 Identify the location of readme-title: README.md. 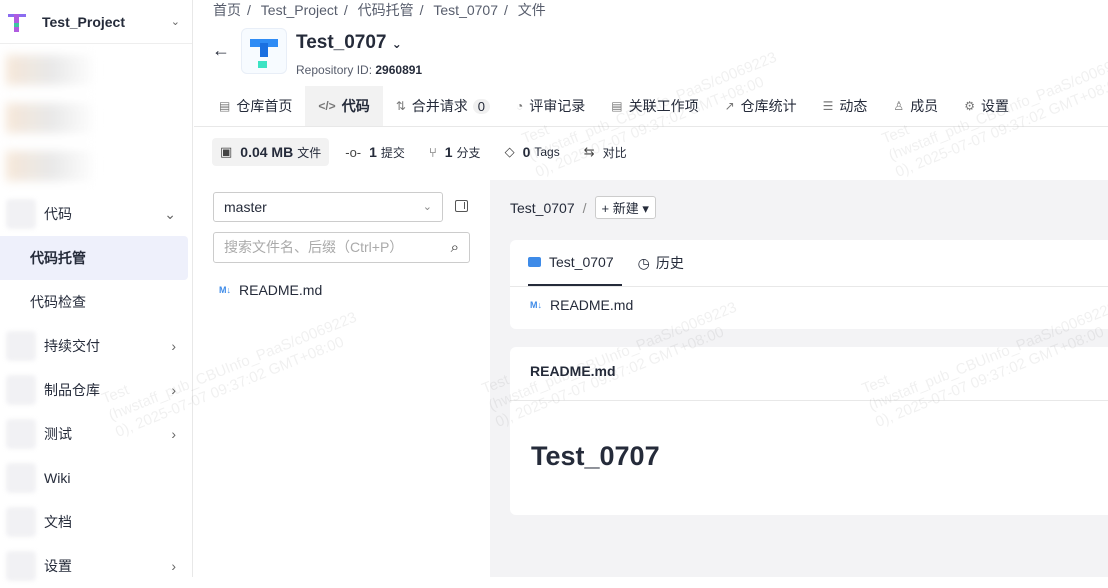
(809, 374).